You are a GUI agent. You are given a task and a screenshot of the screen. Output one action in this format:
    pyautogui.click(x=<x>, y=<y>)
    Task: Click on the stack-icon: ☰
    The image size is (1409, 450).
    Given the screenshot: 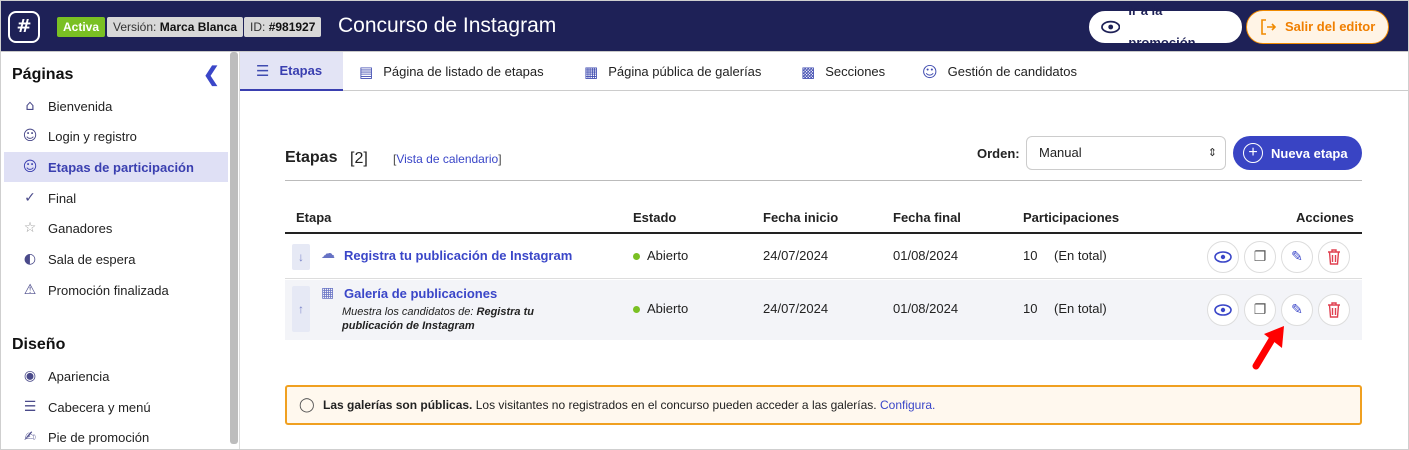 What is the action you would take?
    pyautogui.click(x=263, y=70)
    